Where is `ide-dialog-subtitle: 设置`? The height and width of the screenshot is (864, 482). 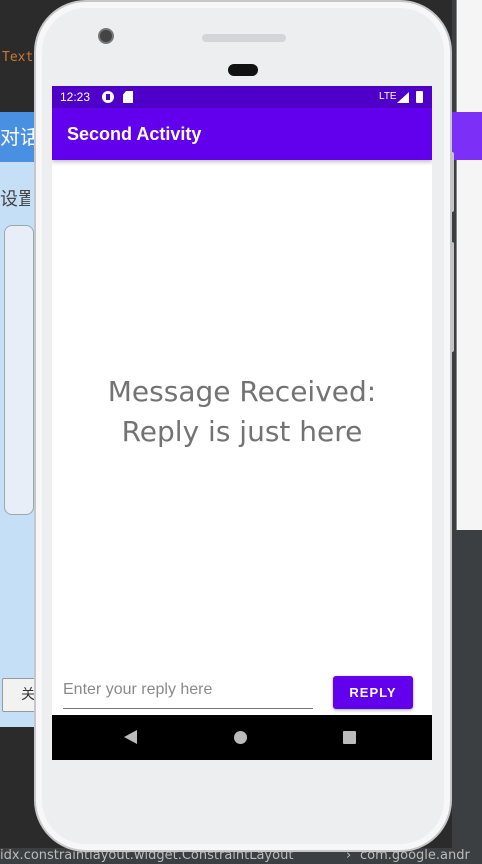 ide-dialog-subtitle: 设置 is located at coordinates (15, 199).